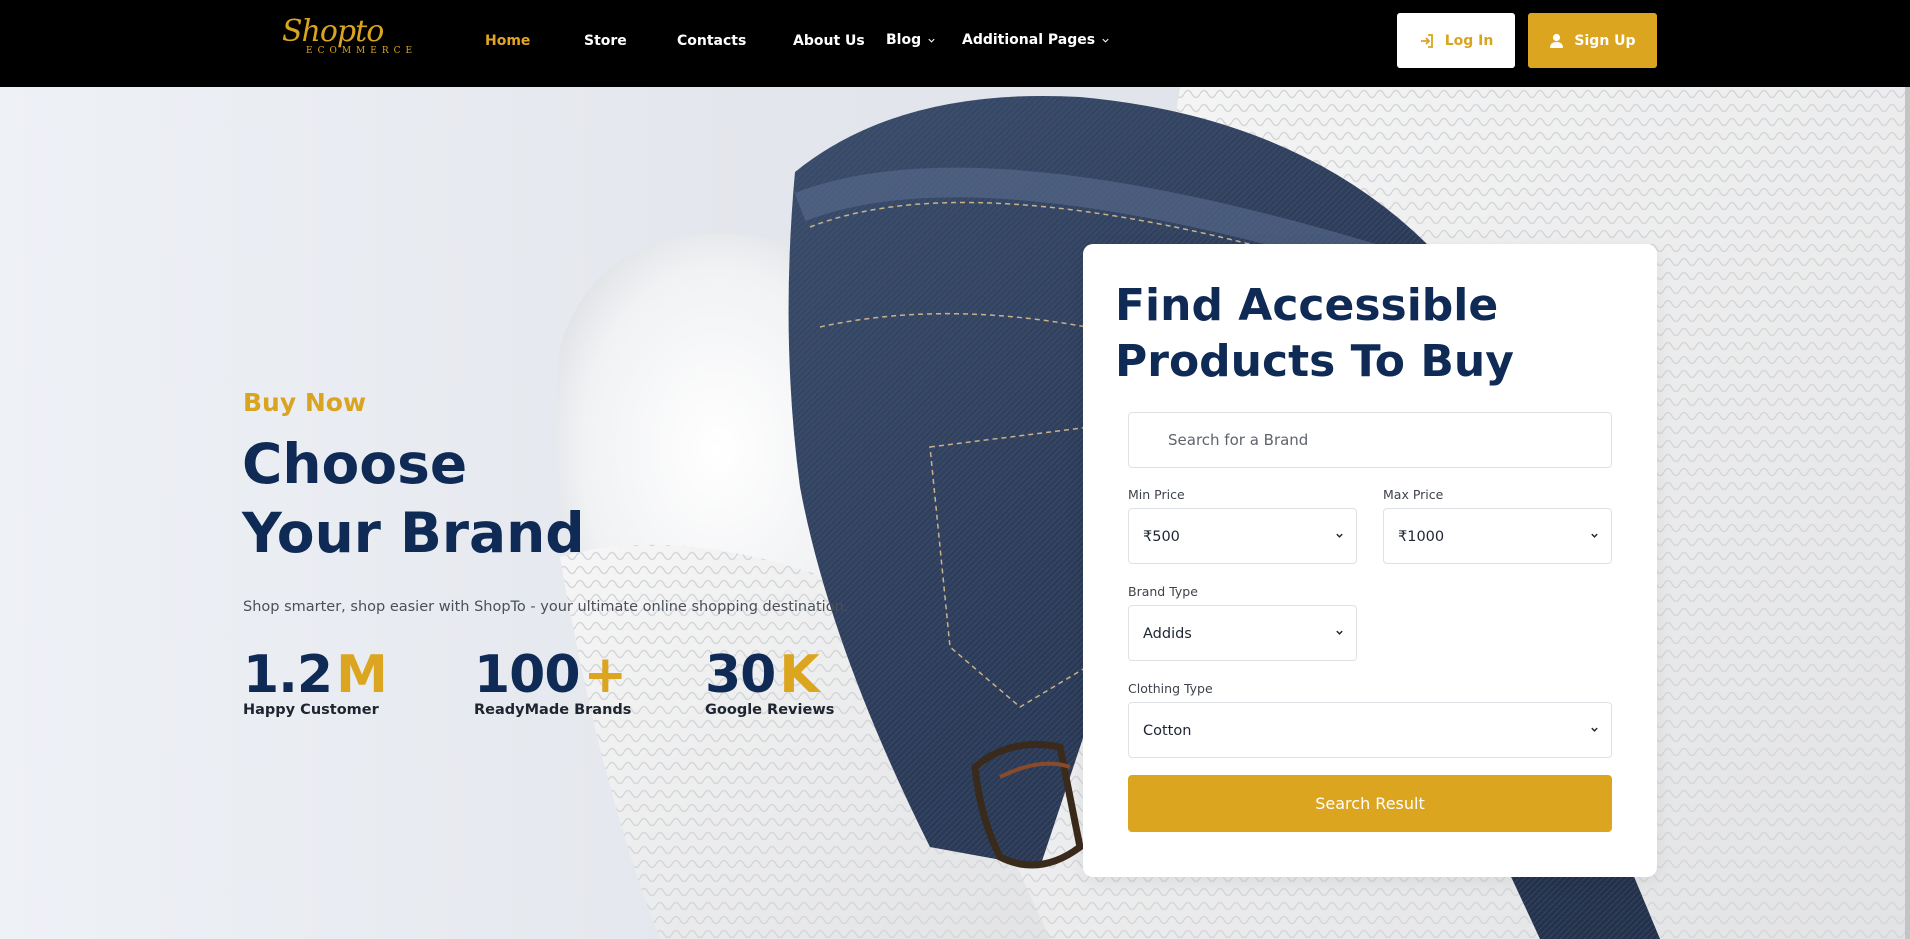 Image resolution: width=1910 pixels, height=939 pixels. What do you see at coordinates (829, 41) in the screenshot?
I see `nav-about-us: About Us` at bounding box center [829, 41].